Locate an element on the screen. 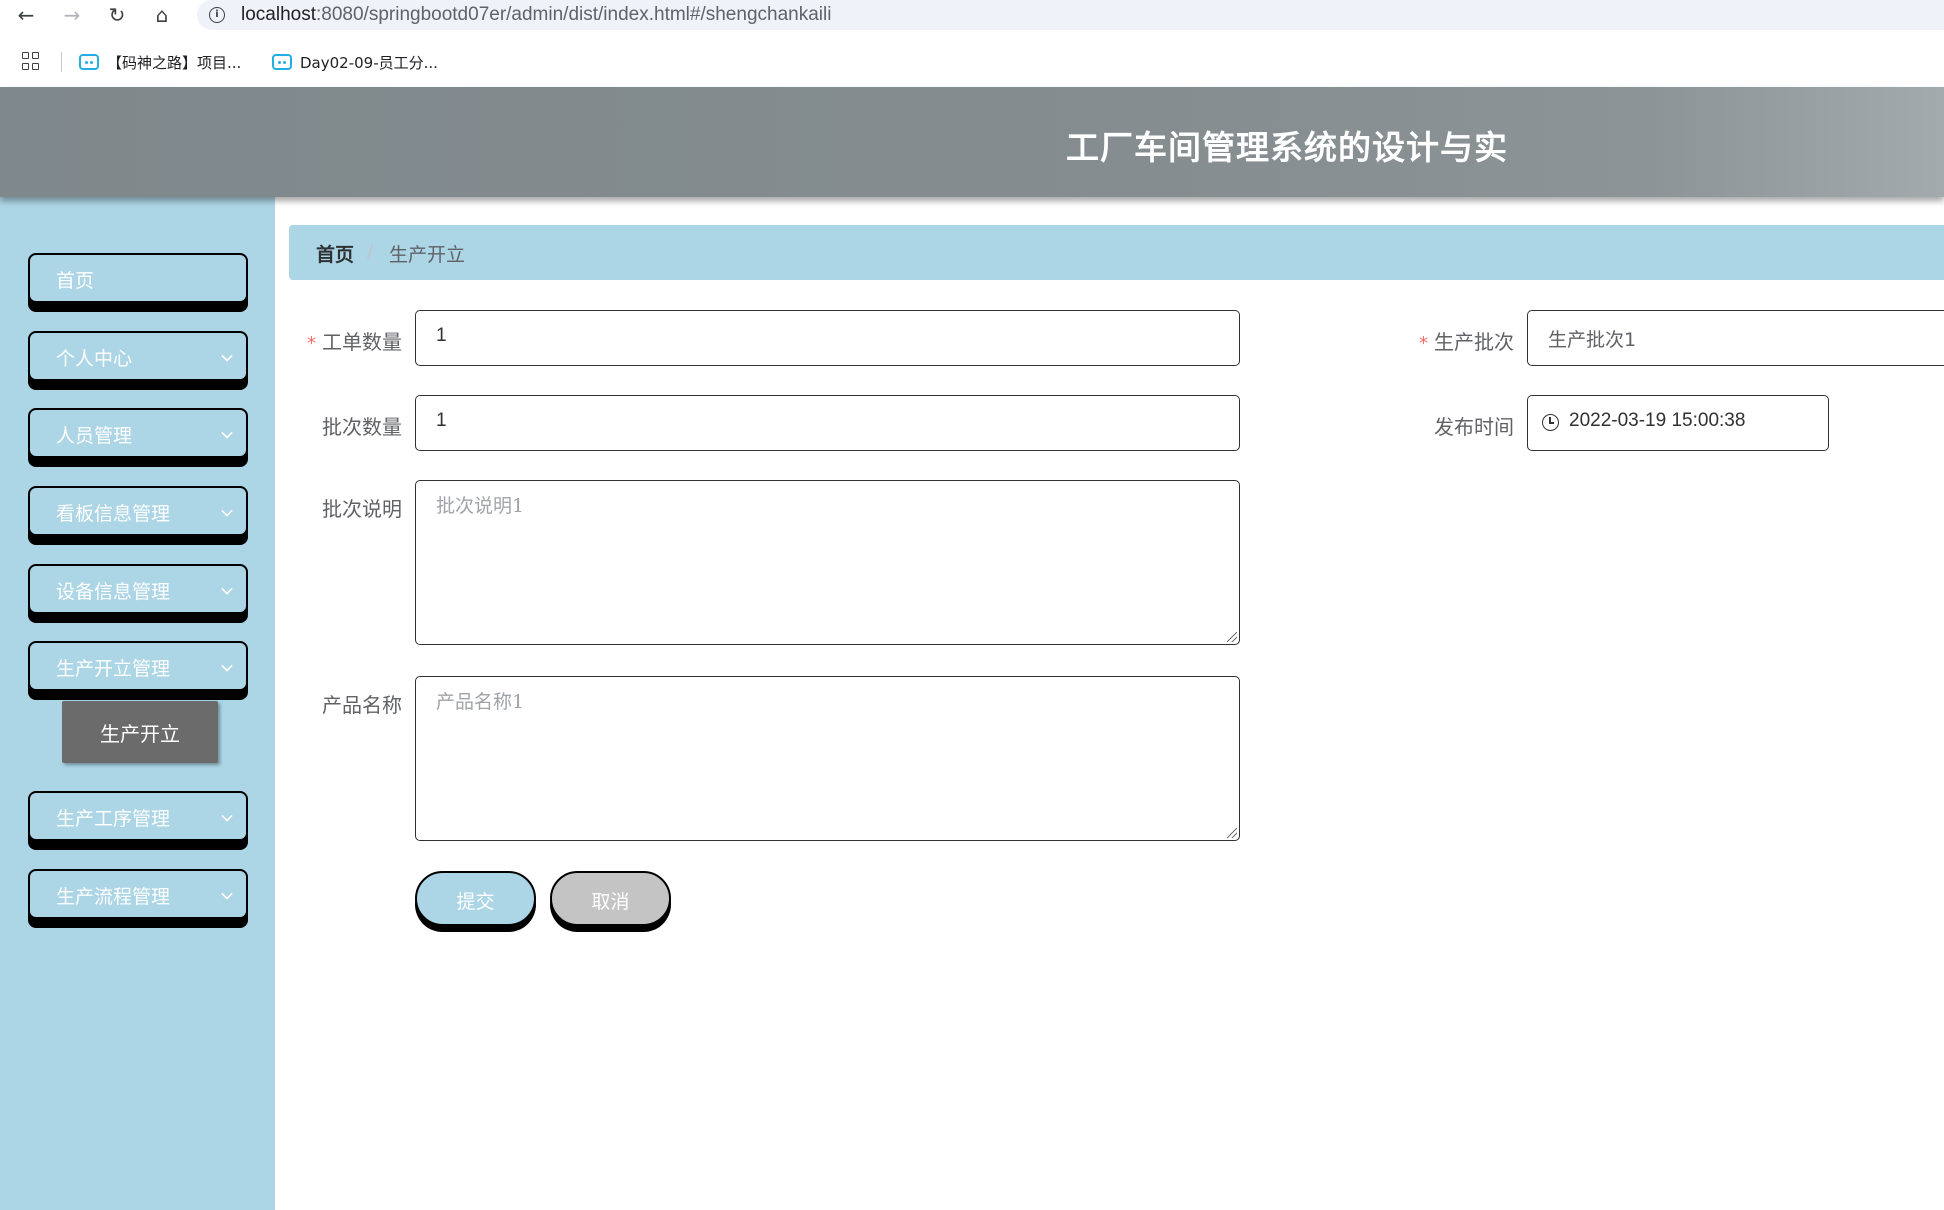 Image resolution: width=1944 pixels, height=1210 pixels. cancel-button: 取消 is located at coordinates (610, 898).